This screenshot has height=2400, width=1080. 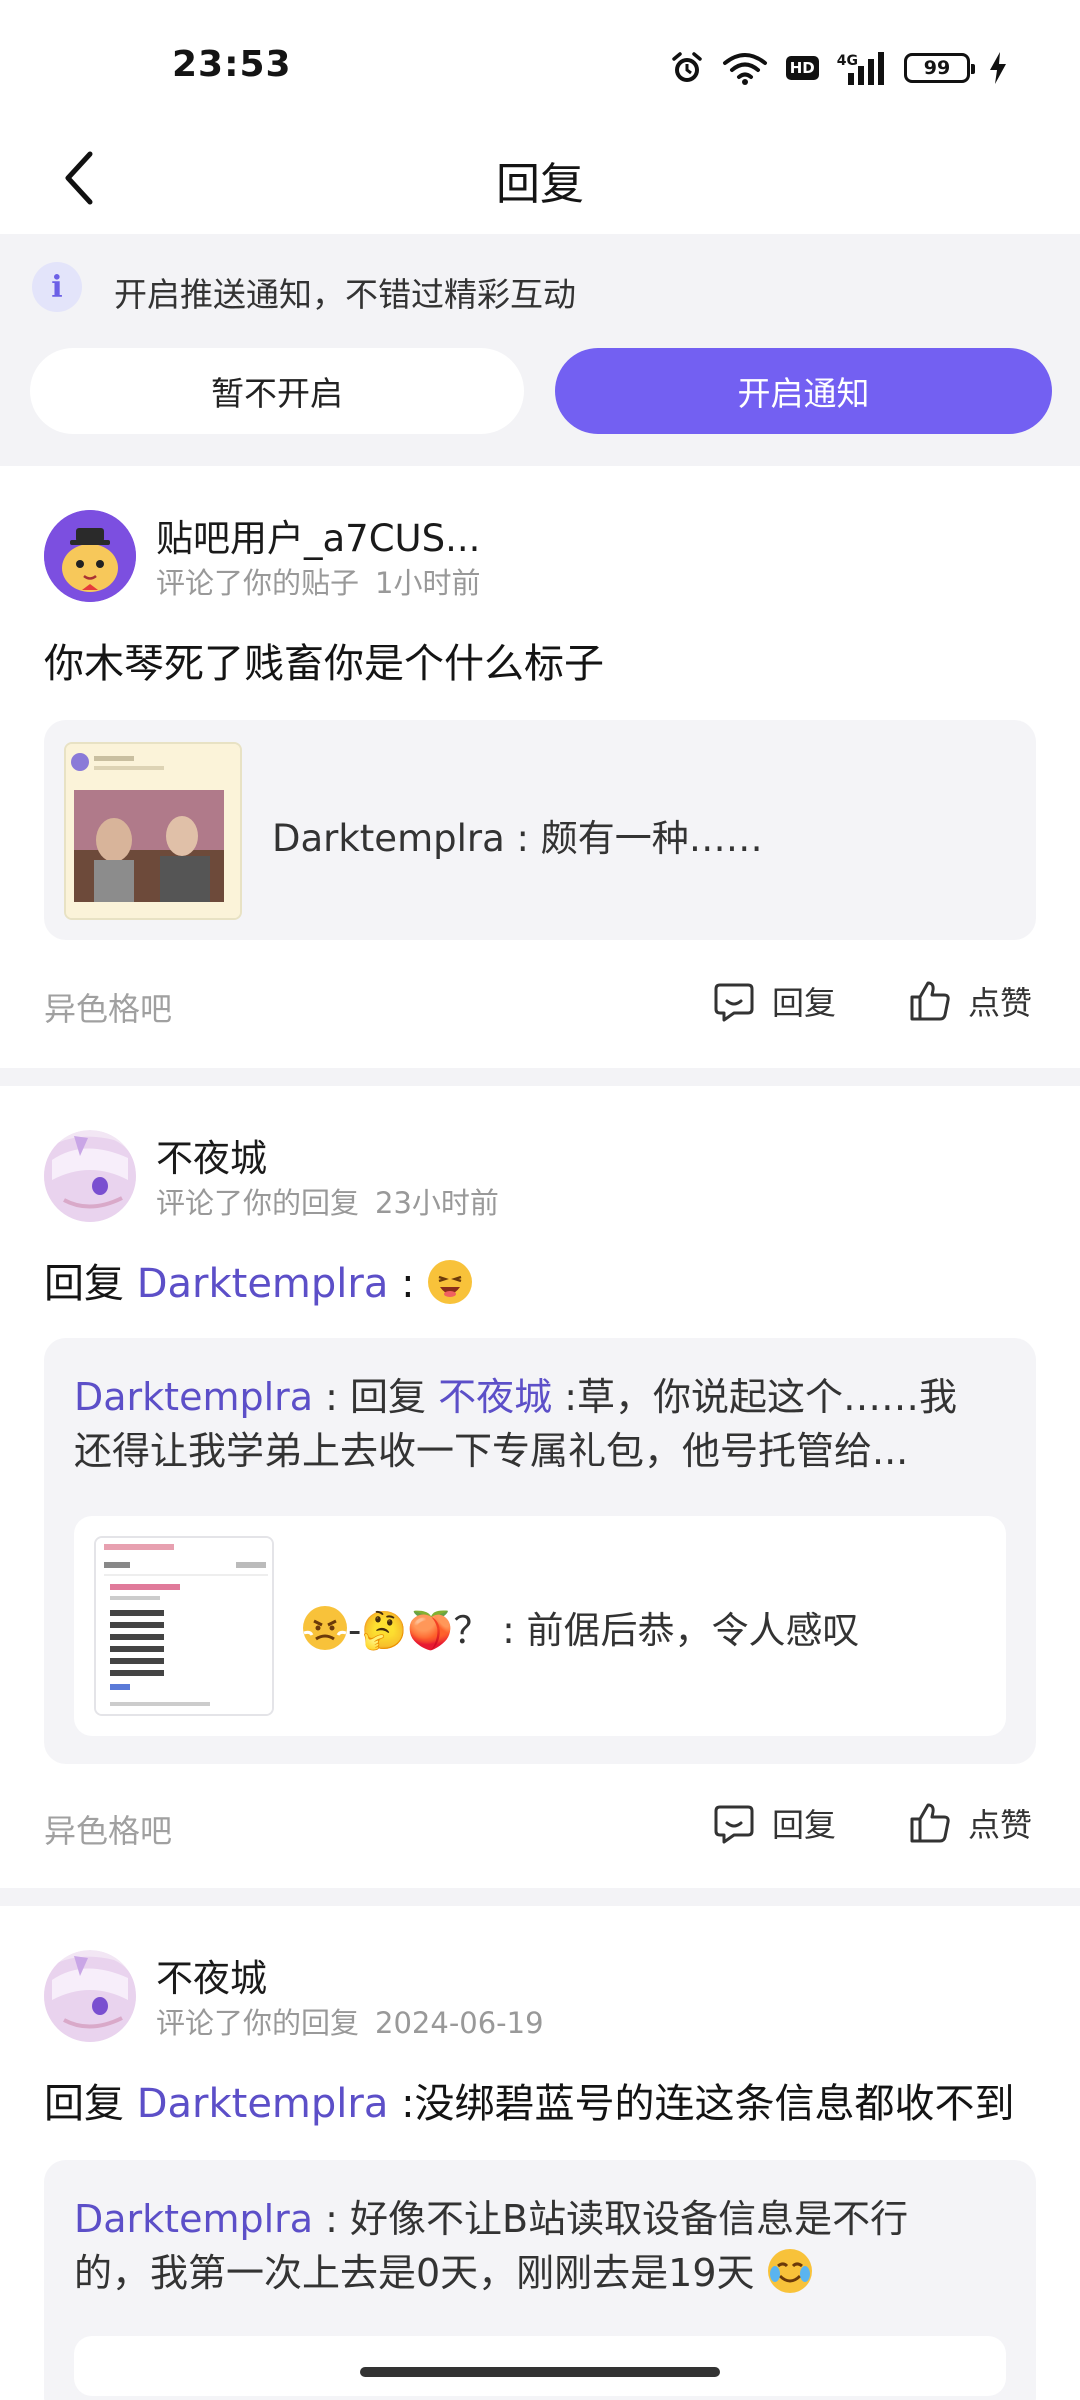 I want to click on reply-time: 2024-06-19, so click(x=459, y=2023).